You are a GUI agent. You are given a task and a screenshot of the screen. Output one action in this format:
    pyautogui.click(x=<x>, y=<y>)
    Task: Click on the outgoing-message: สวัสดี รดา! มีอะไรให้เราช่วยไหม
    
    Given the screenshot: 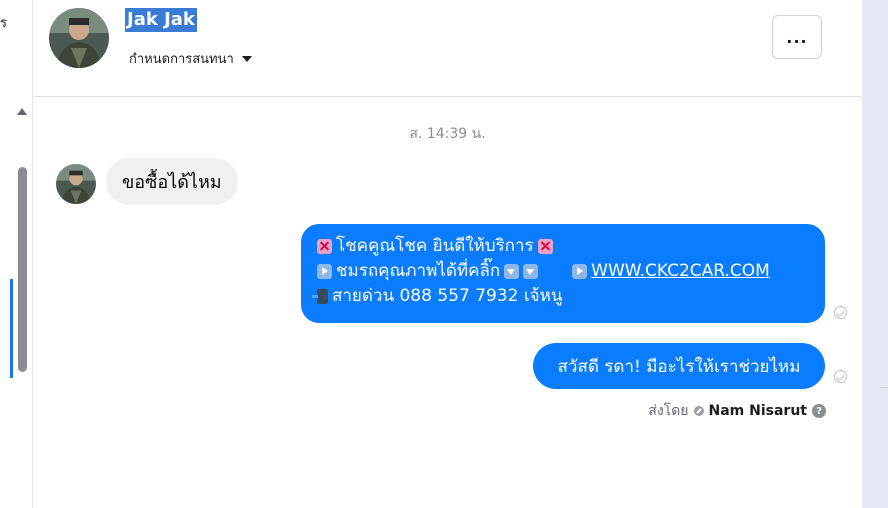 What is the action you would take?
    pyautogui.click(x=679, y=366)
    